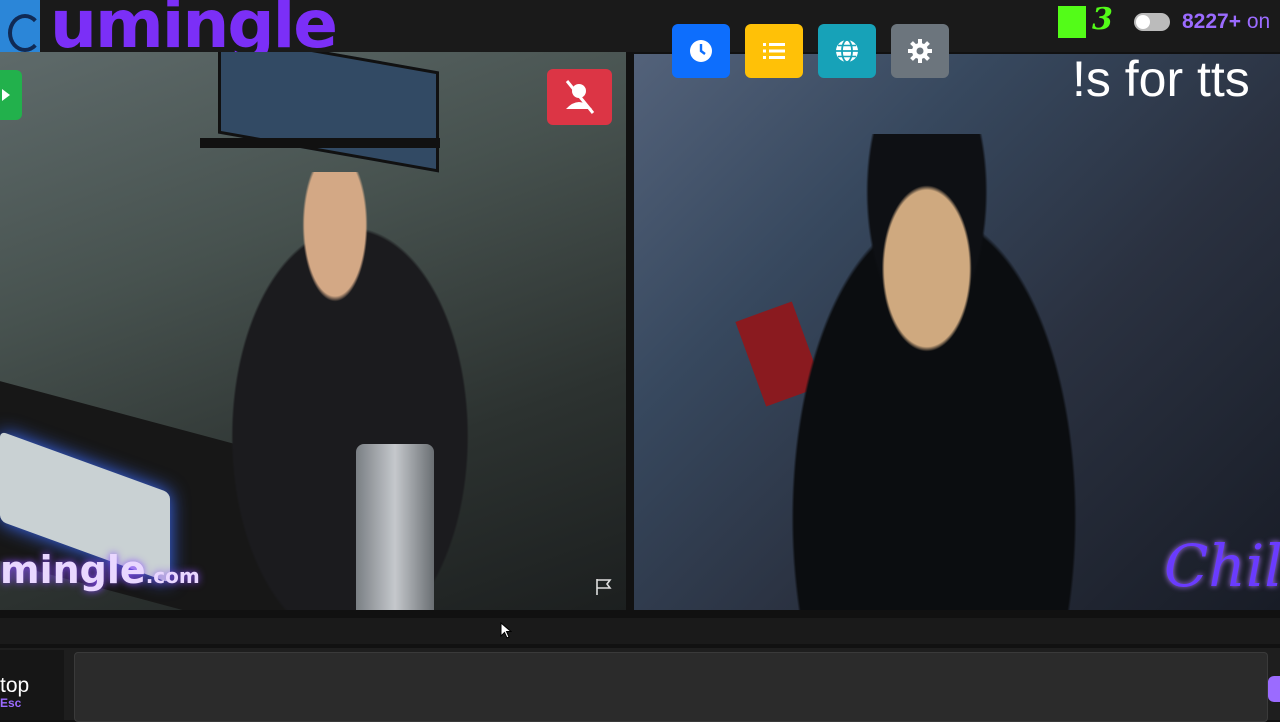  I want to click on globe-icon, so click(847, 51).